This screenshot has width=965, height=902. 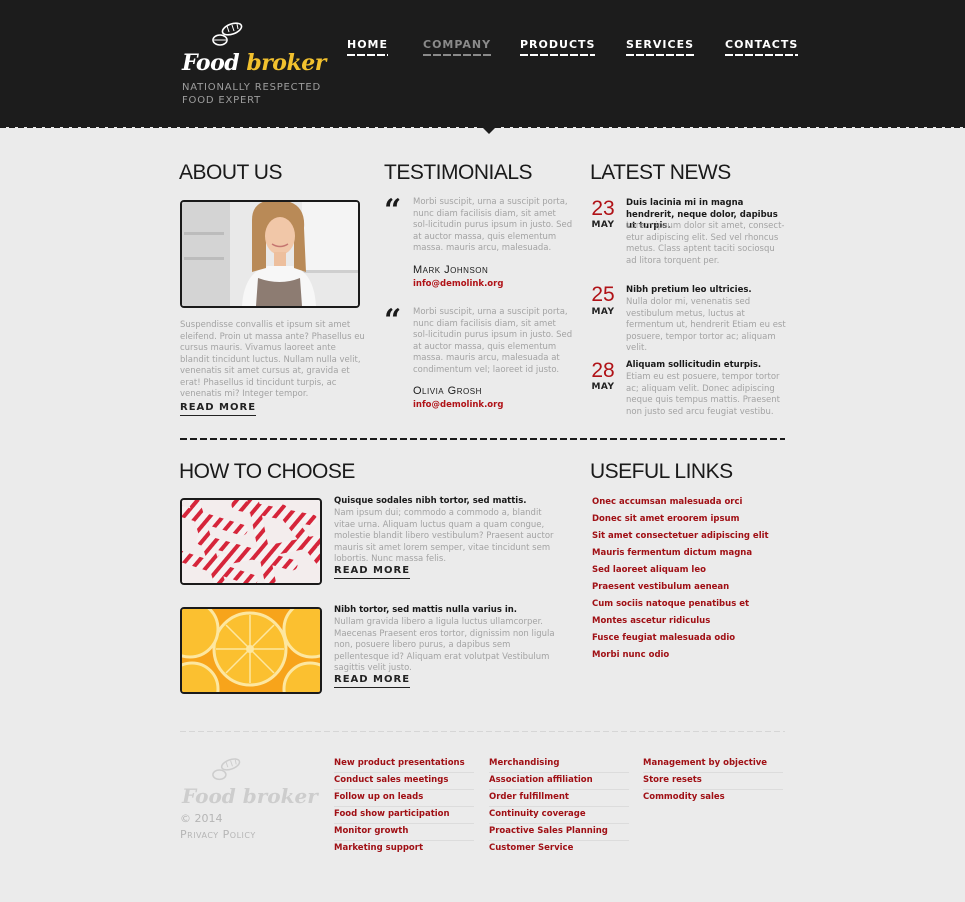 I want to click on useful-link: Donec sit amet eroorem ipsum, so click(x=680, y=521).